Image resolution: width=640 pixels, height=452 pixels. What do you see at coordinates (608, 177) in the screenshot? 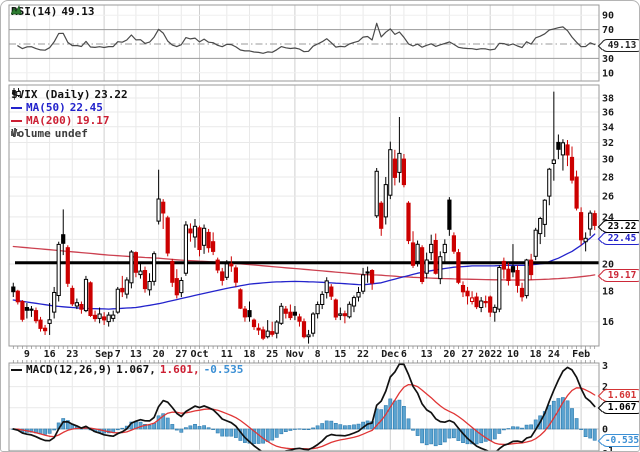
I see `tick-label: 28` at bounding box center [608, 177].